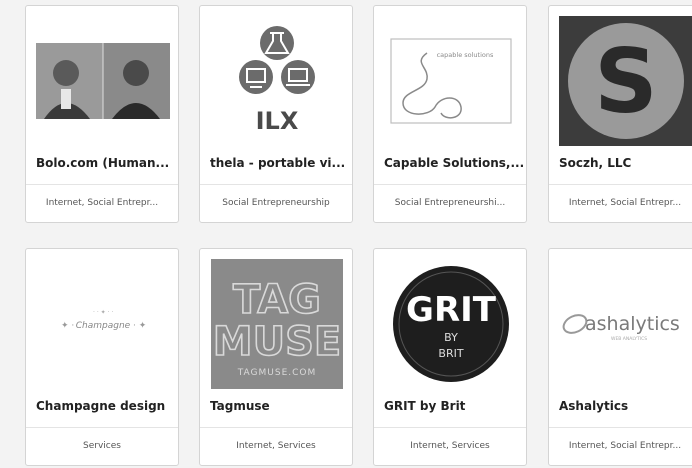 This screenshot has height=468, width=692. I want to click on company-logo: GRIT BY BRIT, so click(451, 324).